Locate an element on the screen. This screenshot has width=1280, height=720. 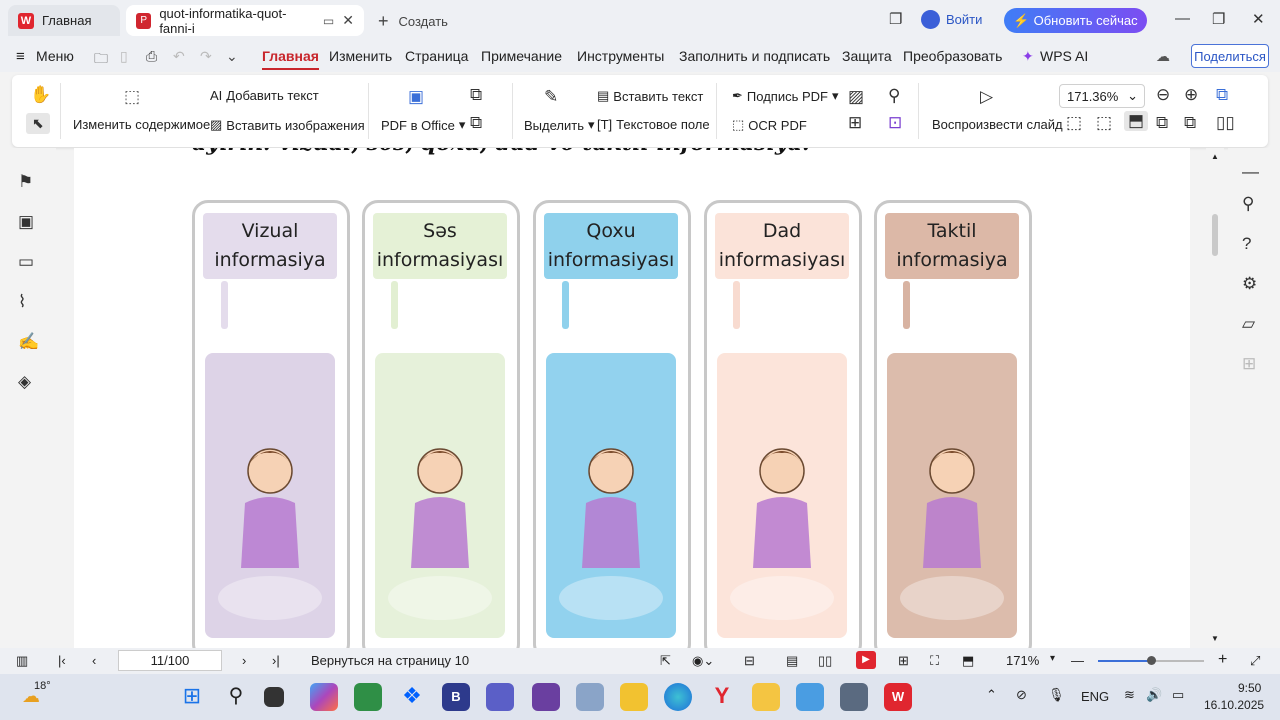
monitor-icon: ▭ is located at coordinates (328, 21).